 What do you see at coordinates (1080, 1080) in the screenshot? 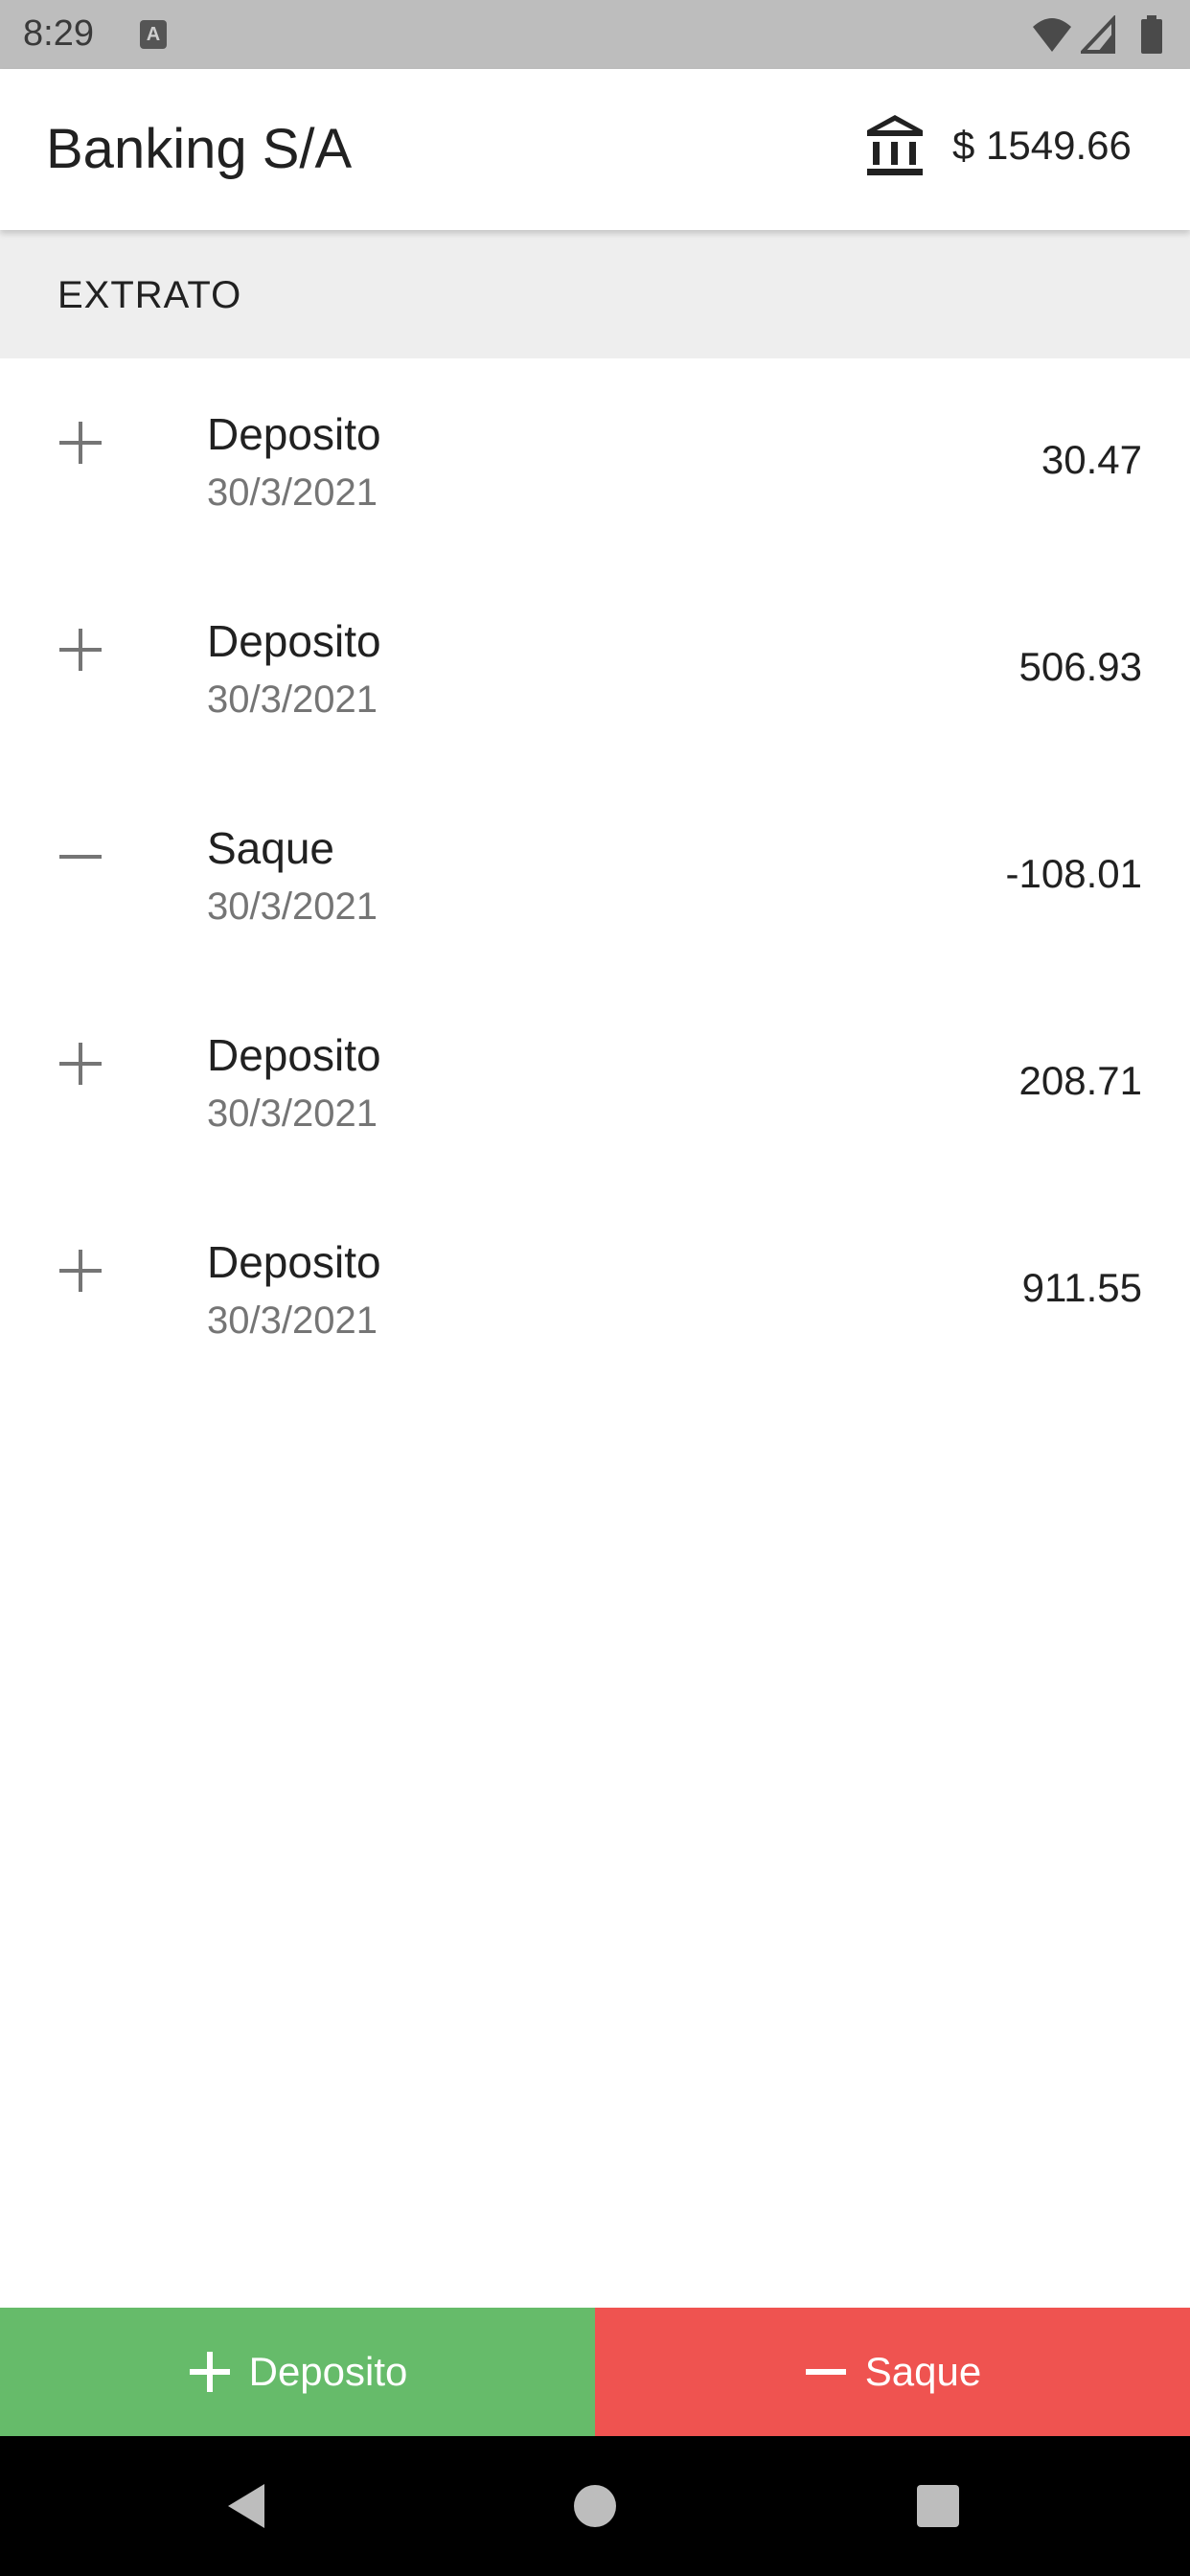
I see `transaction-value: 208.71` at bounding box center [1080, 1080].